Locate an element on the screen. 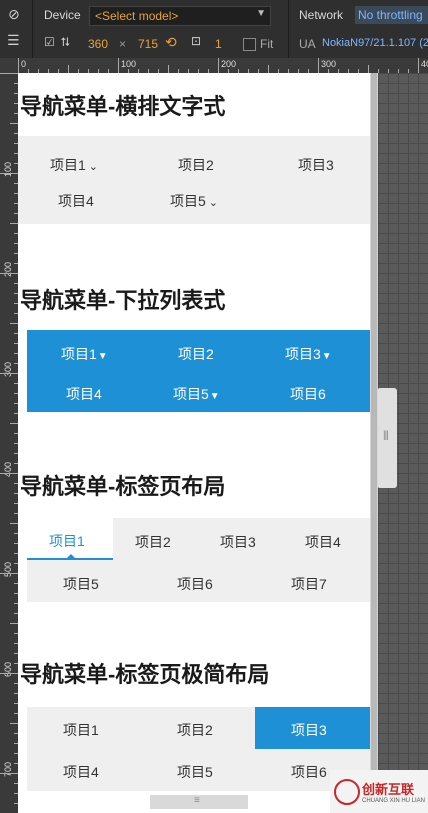 This screenshot has width=428, height=813. horizontal-scroll-handle: ≡ is located at coordinates (199, 802).